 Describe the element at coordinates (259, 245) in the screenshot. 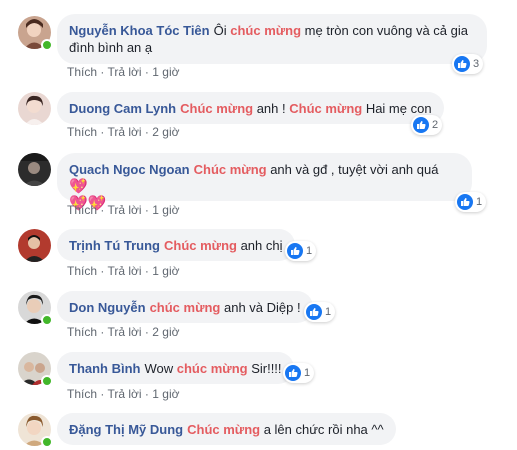

I see `comment-text: anh chị` at that location.